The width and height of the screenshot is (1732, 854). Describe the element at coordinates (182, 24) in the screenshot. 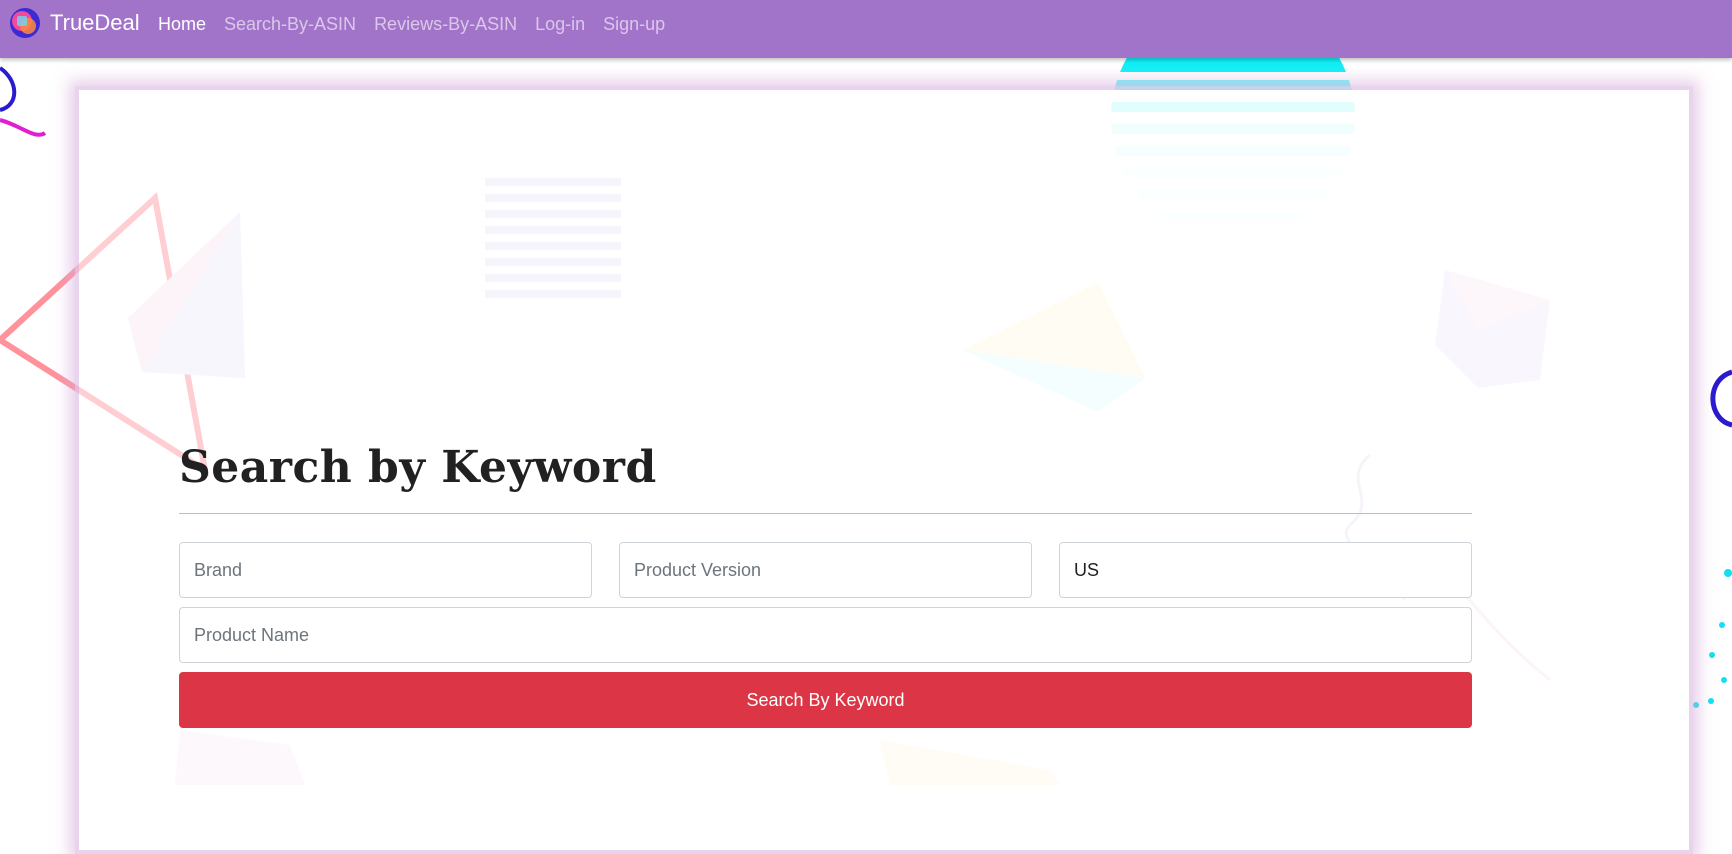

I see `nav-home: Home` at that location.